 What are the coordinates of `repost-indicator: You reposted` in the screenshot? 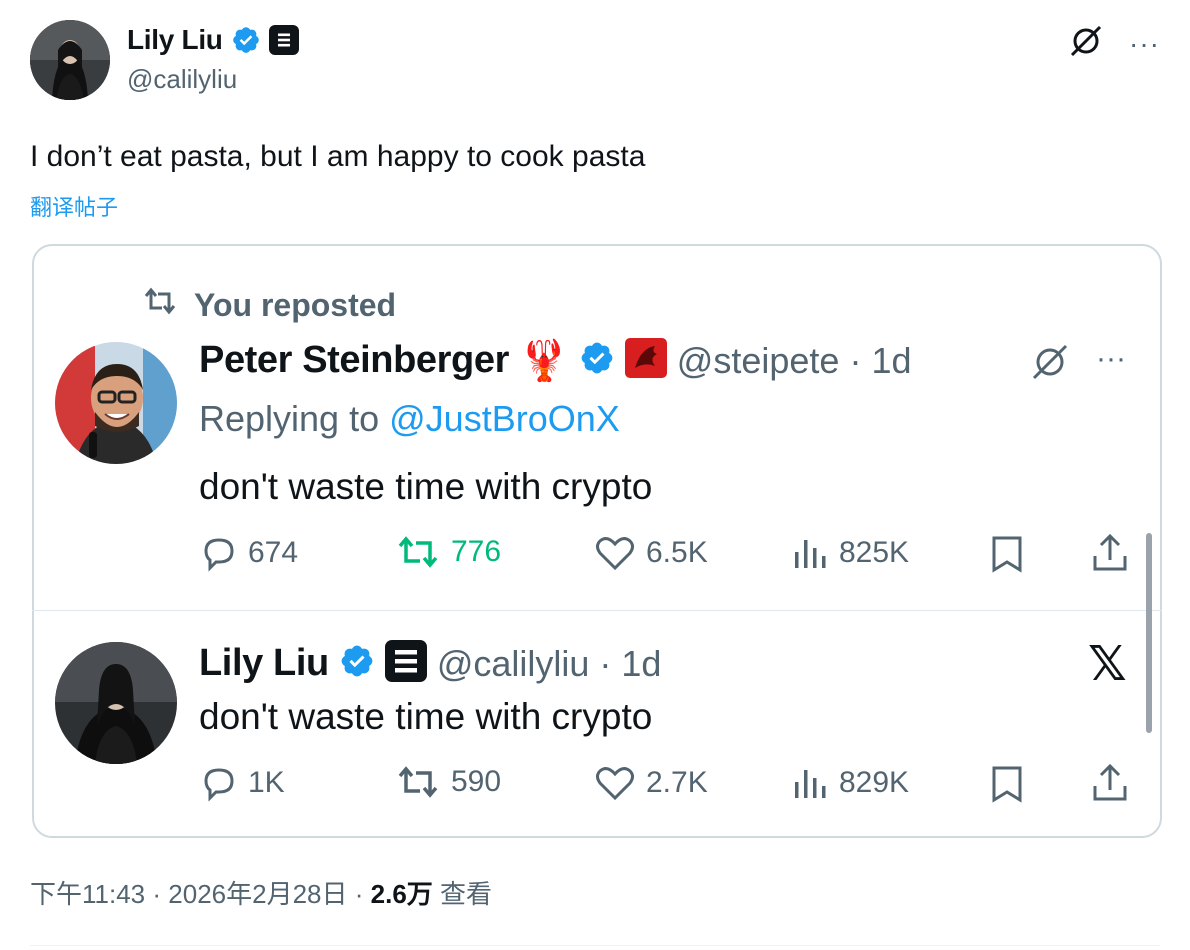 It's located at (268, 305).